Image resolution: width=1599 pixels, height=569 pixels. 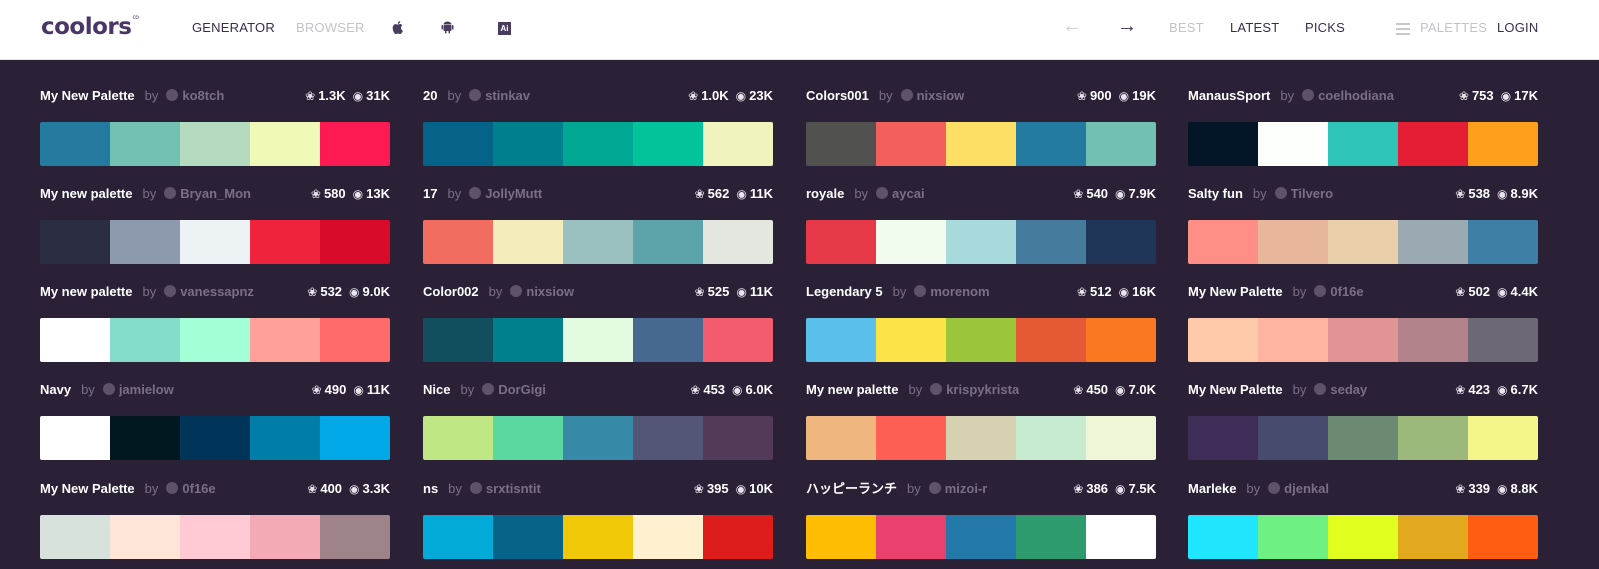 What do you see at coordinates (1325, 27) in the screenshot?
I see `nav-picks: PICKS` at bounding box center [1325, 27].